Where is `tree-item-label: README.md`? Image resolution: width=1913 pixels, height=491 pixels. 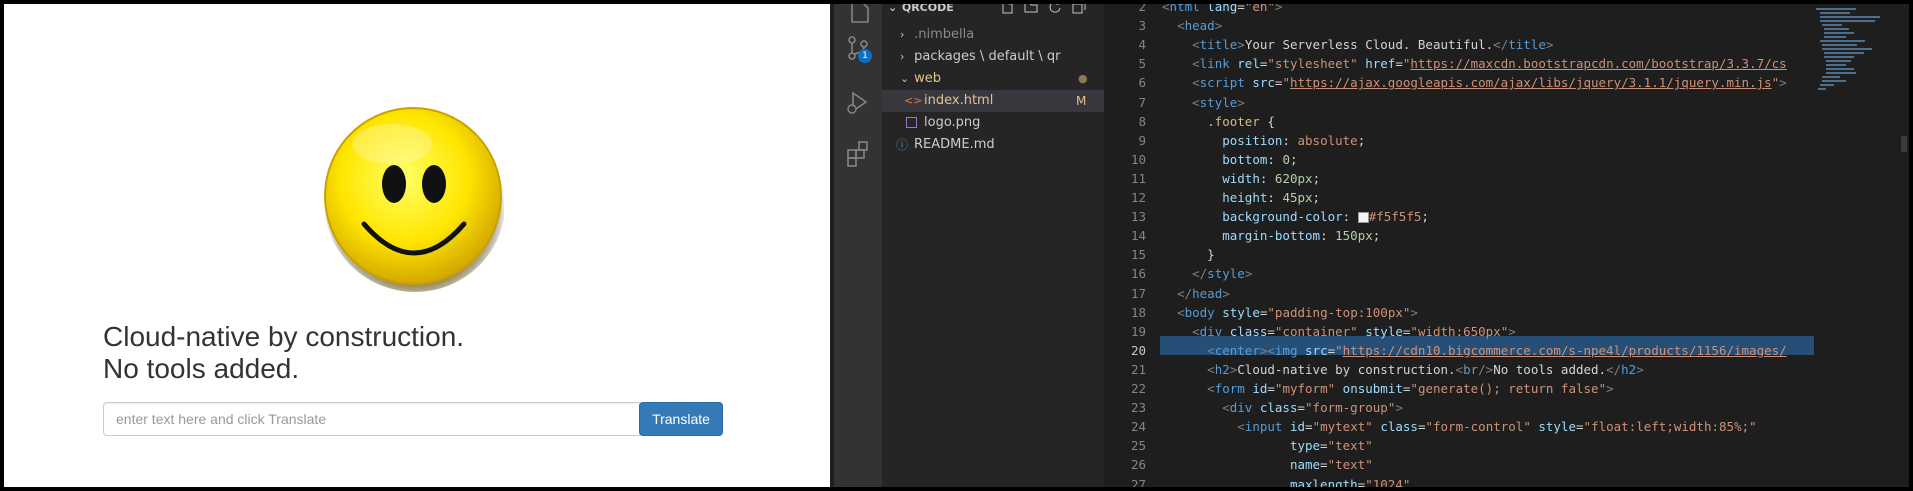 tree-item-label: README.md is located at coordinates (954, 144).